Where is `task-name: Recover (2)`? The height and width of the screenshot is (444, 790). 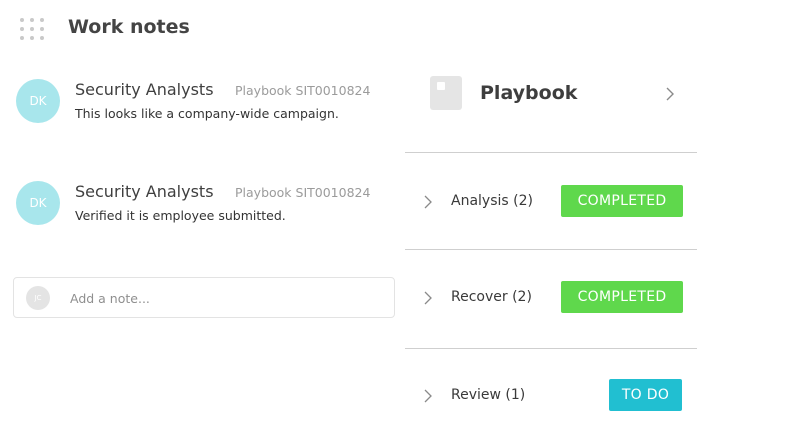
task-name: Recover (2) is located at coordinates (491, 297).